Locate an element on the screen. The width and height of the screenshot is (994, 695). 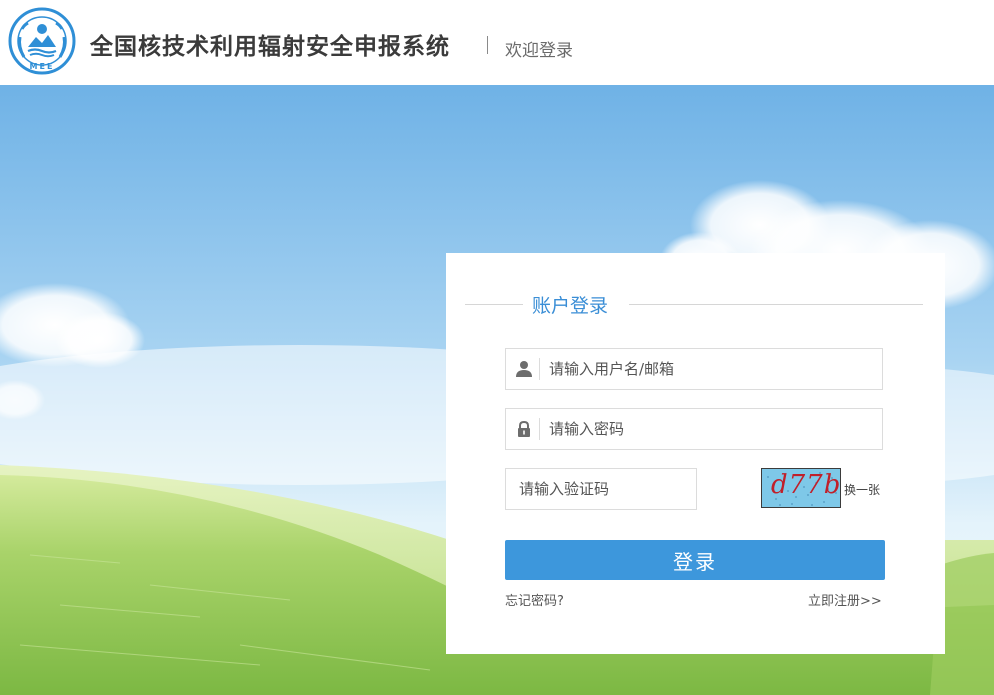
system-title: 全国核技术利用辐射安全申报系统 is located at coordinates (270, 47).